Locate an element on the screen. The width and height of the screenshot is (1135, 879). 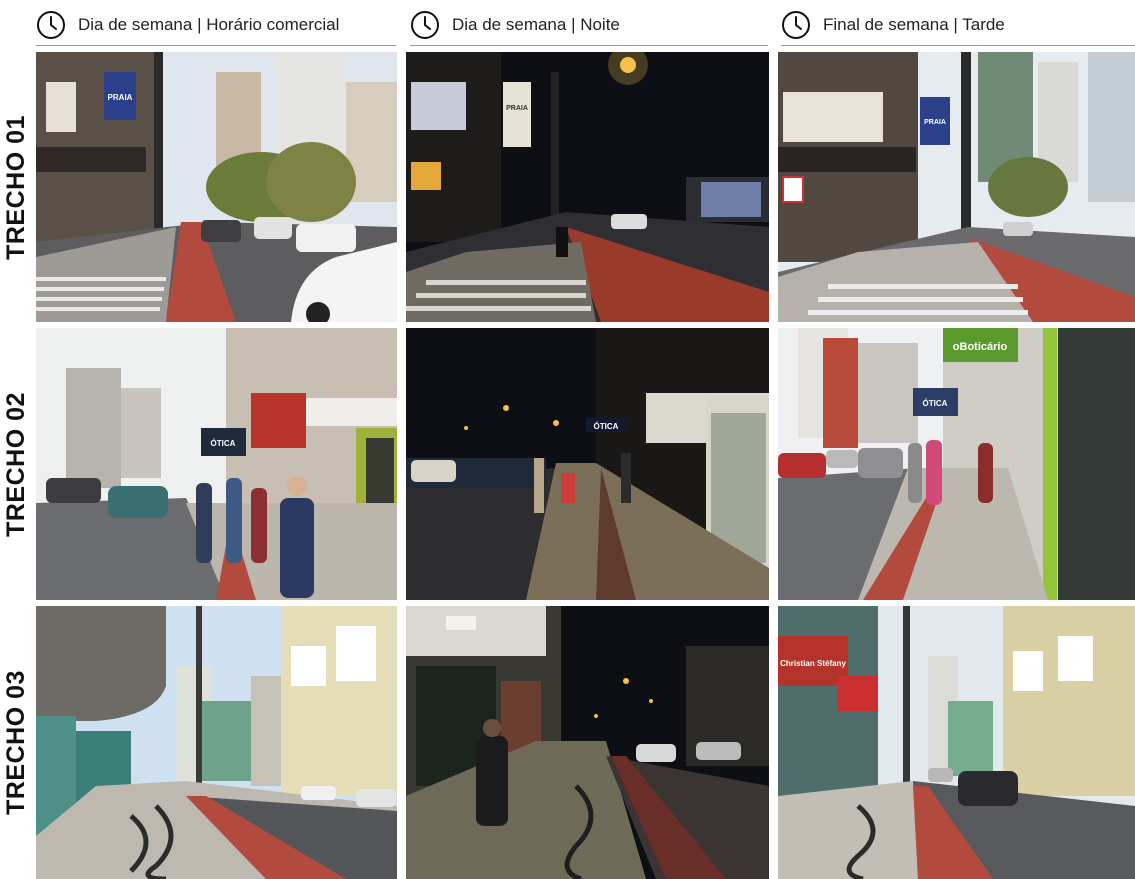
svg-text: Christian Stéfany is located at coordinates (813, 663).